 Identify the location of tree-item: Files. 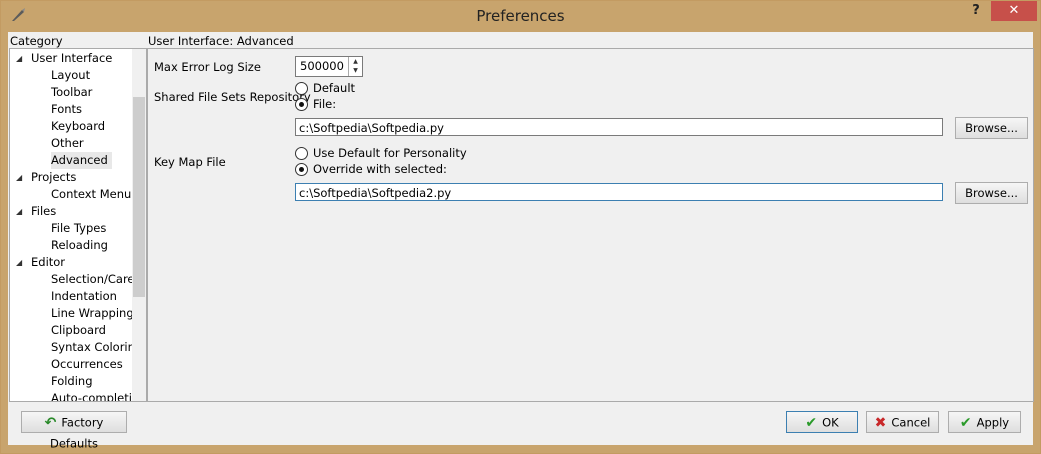
(43, 211).